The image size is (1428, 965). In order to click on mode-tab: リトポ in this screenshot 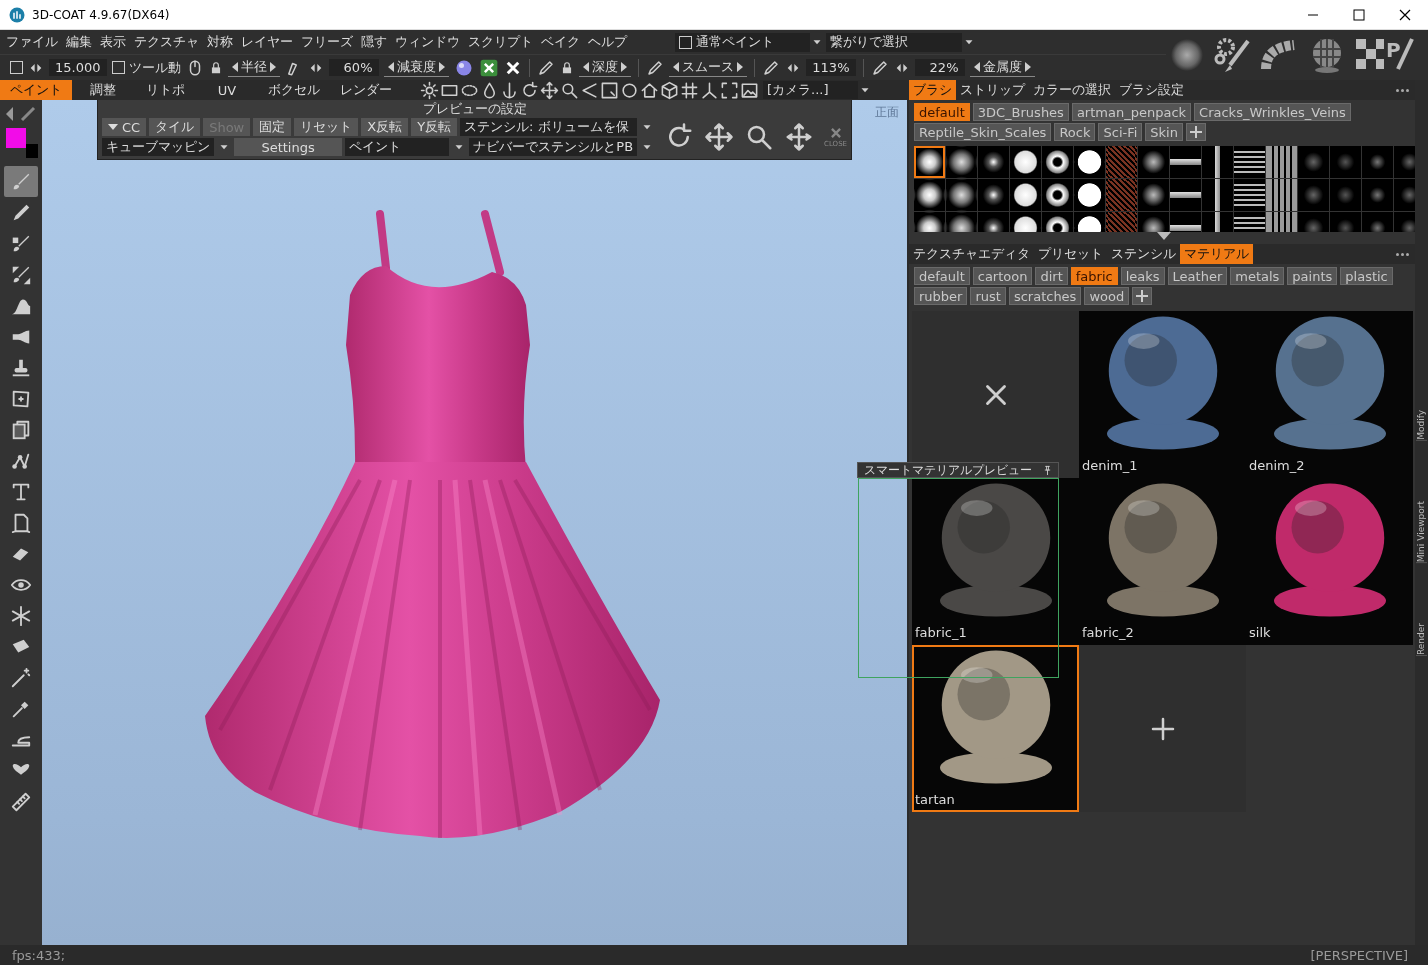, I will do `click(165, 90)`.